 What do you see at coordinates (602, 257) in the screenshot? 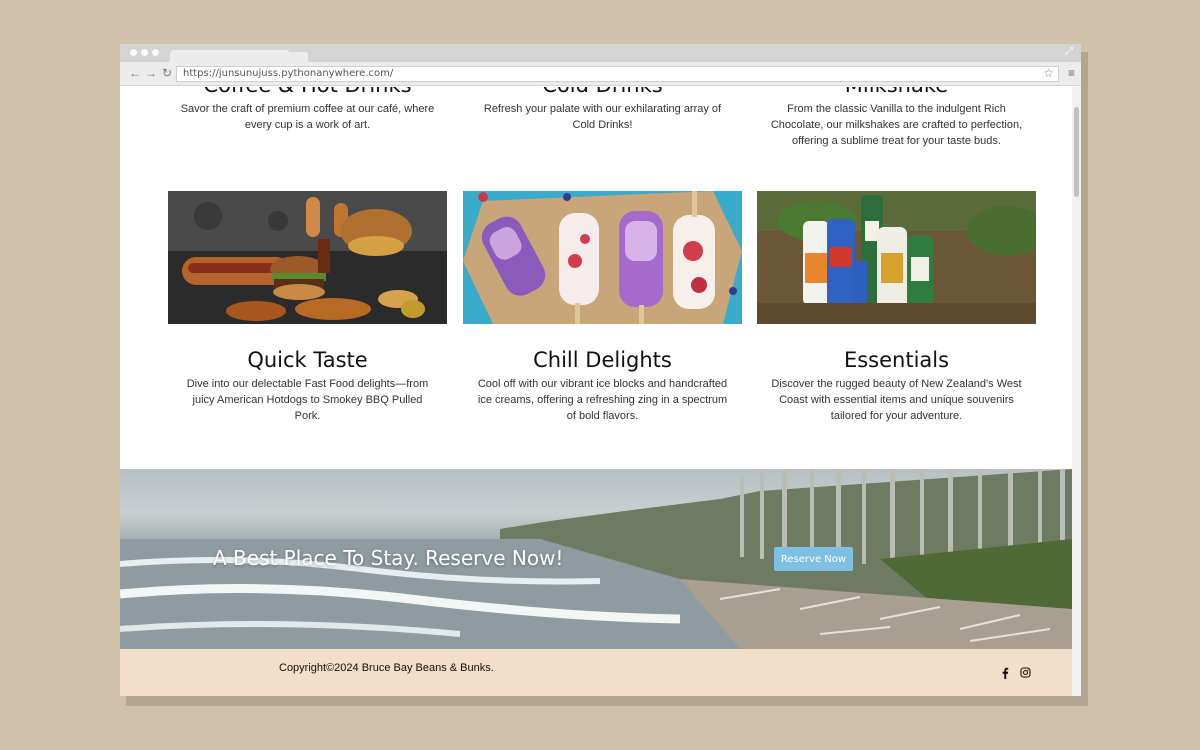
I see `ice-blocks-image` at bounding box center [602, 257].